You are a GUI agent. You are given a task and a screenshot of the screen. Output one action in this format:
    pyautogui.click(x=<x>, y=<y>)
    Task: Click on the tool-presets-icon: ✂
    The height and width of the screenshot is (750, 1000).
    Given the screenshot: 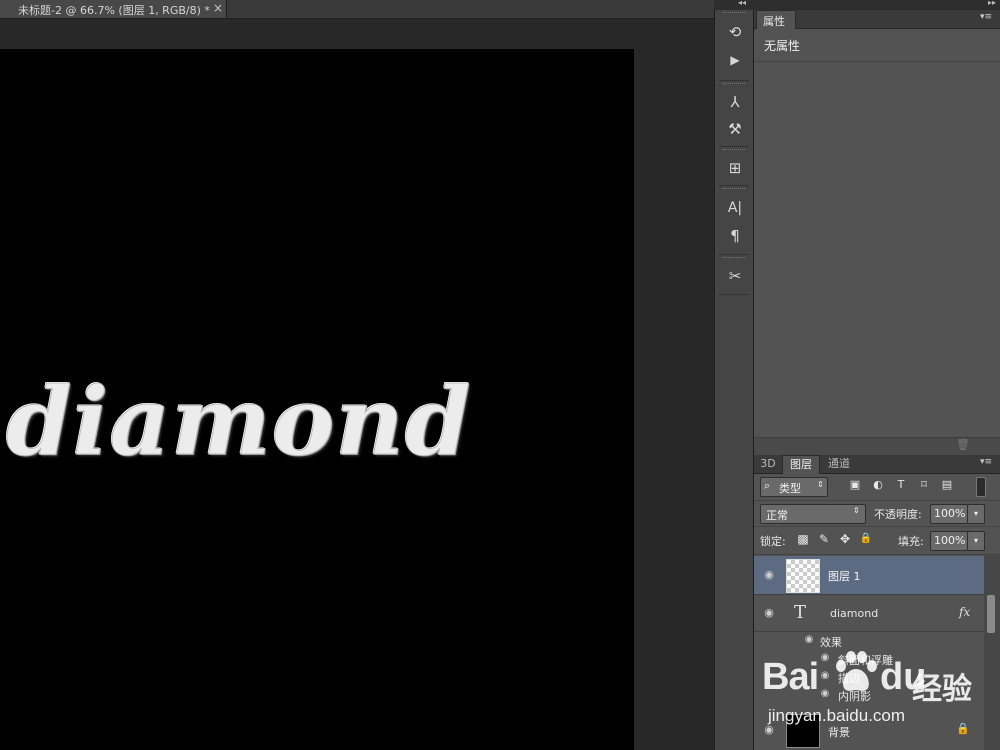 What is the action you would take?
    pyautogui.click(x=735, y=276)
    